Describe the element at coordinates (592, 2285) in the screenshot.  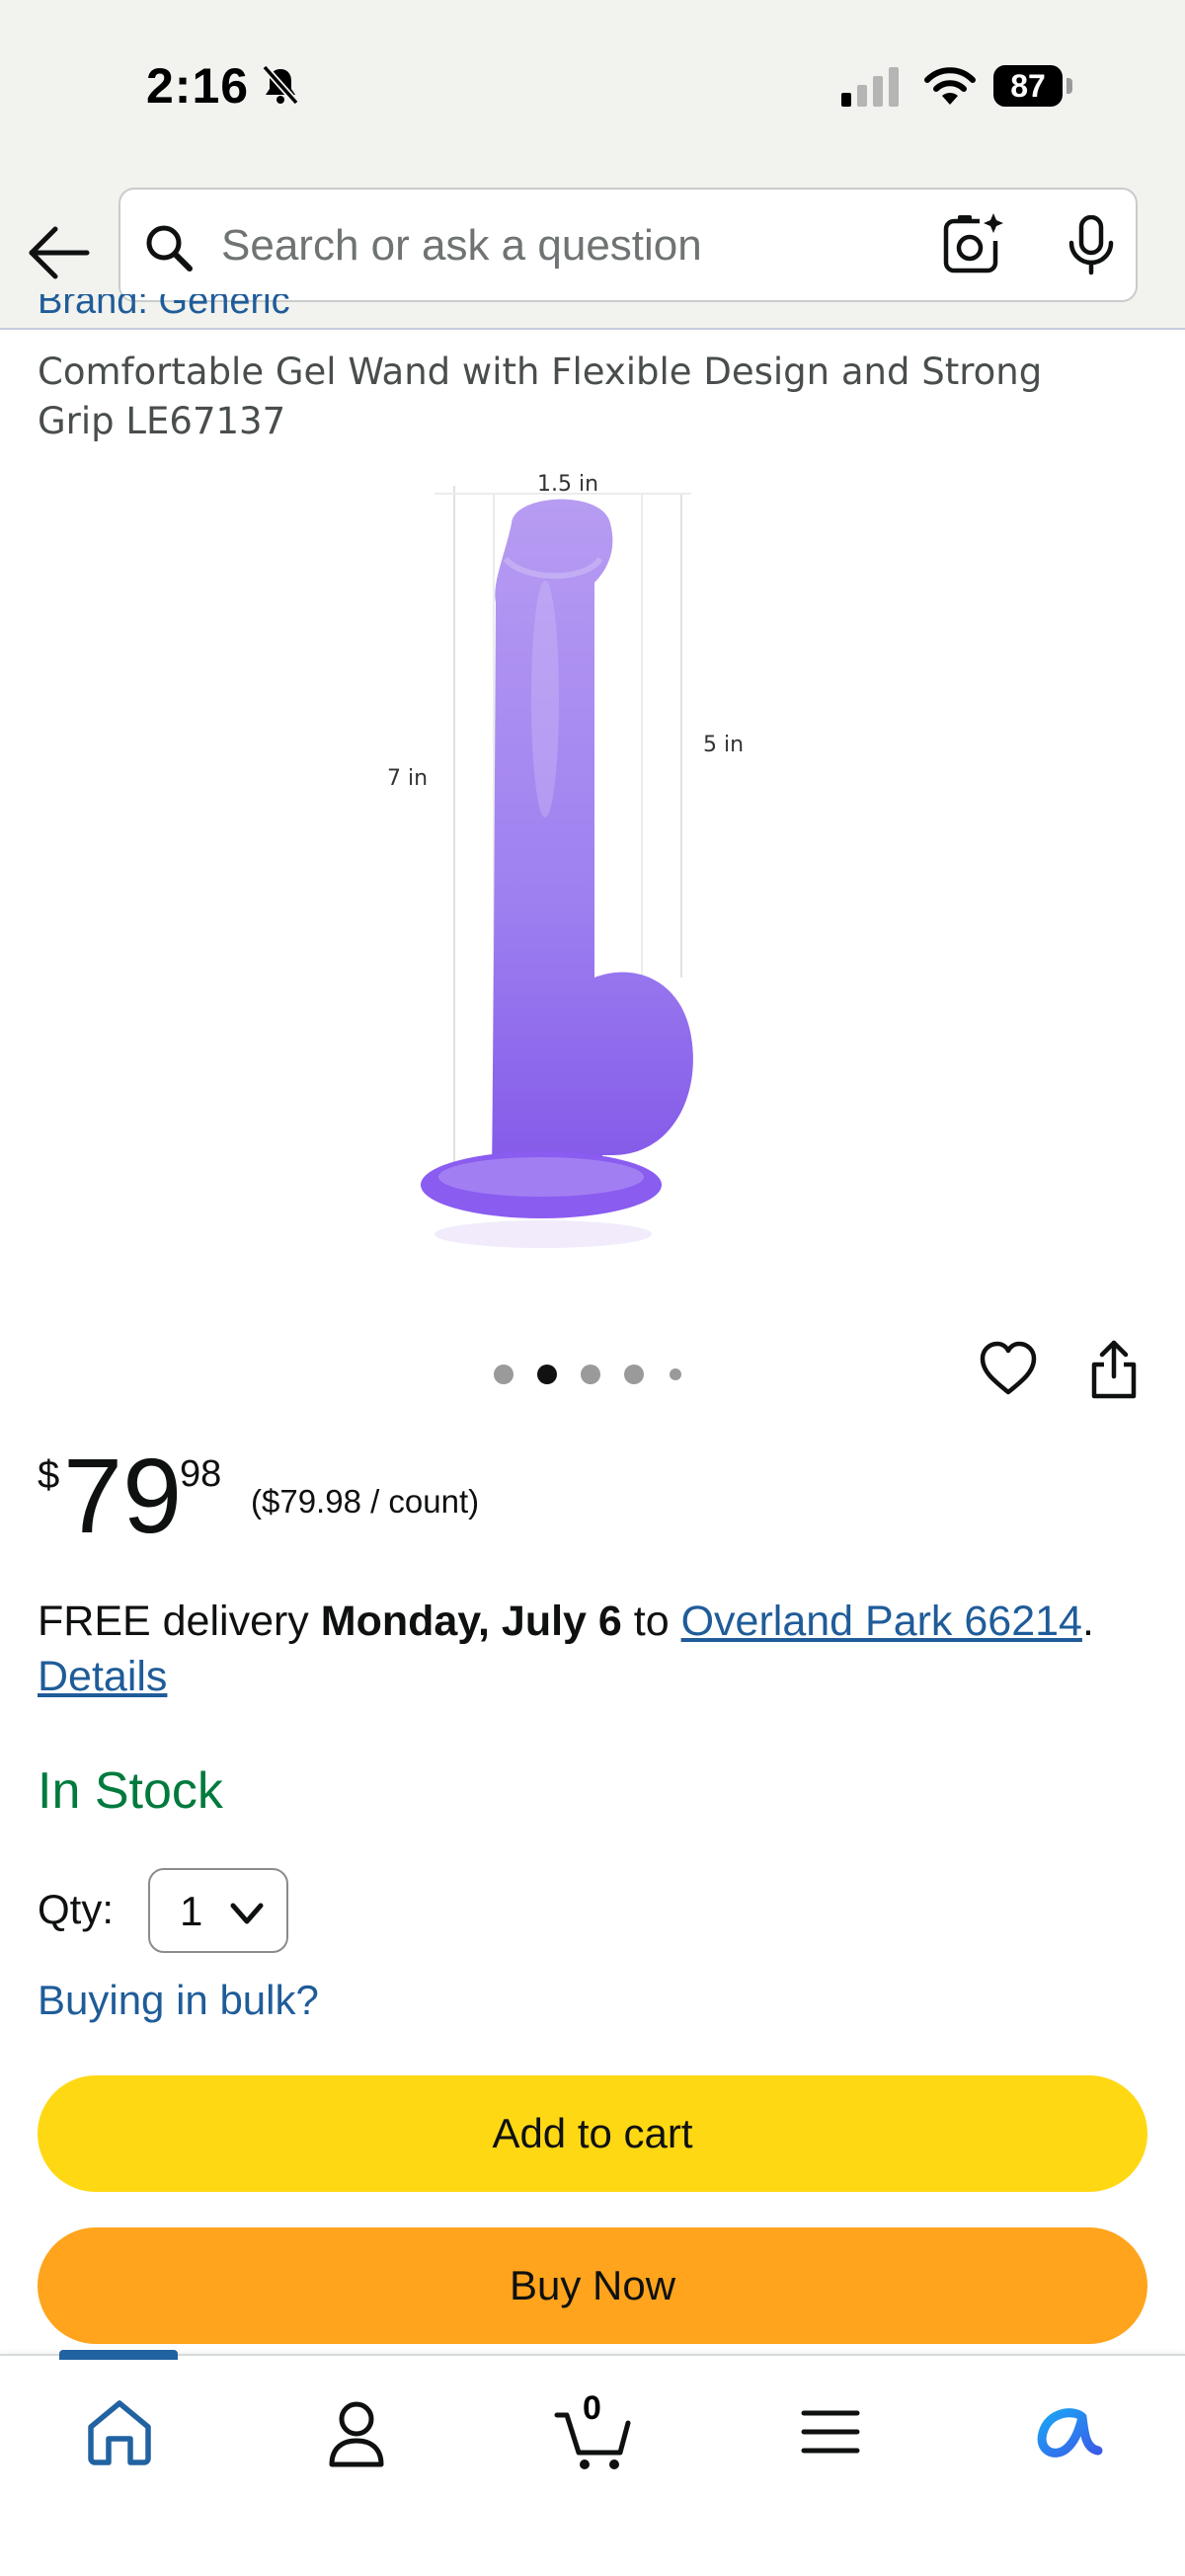
I see `buy-now-button: Buy Now` at that location.